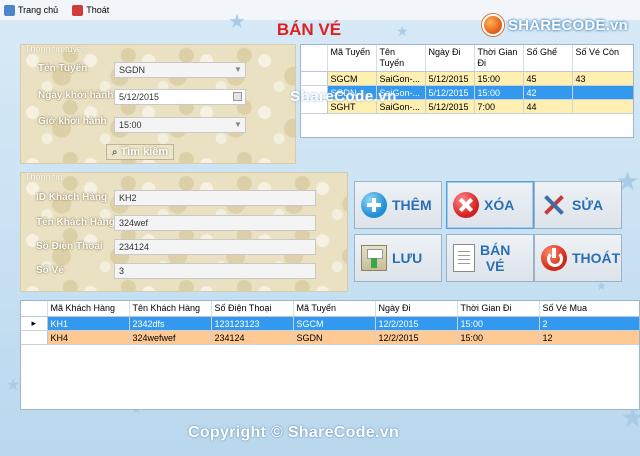 The height and width of the screenshot is (456, 640). I want to click on column-header: Số Ghế, so click(548, 58).